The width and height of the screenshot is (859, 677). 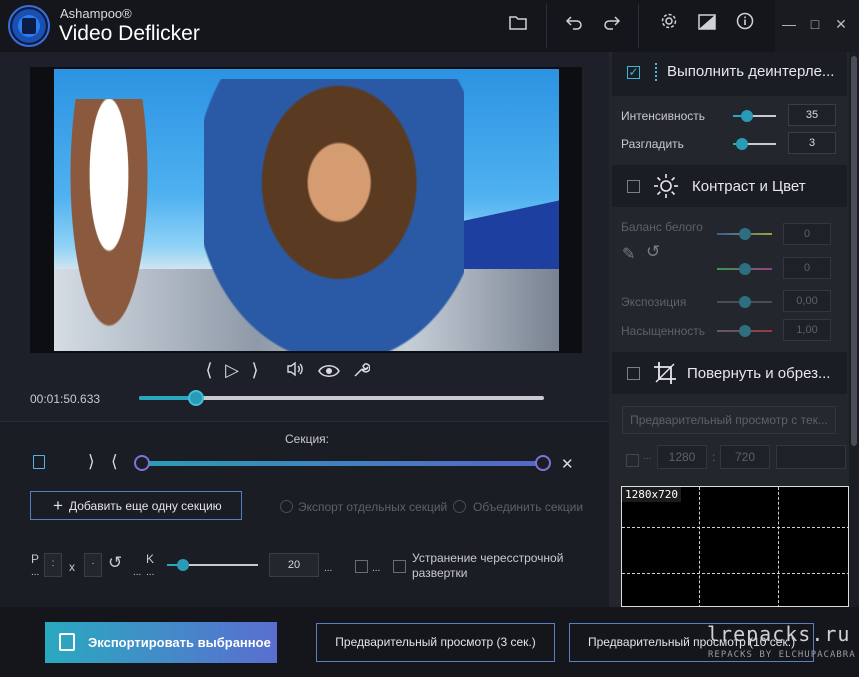 What do you see at coordinates (429, 26) in the screenshot?
I see `title-bar: Ashampoo® Video Deflicker — □ ✕` at bounding box center [429, 26].